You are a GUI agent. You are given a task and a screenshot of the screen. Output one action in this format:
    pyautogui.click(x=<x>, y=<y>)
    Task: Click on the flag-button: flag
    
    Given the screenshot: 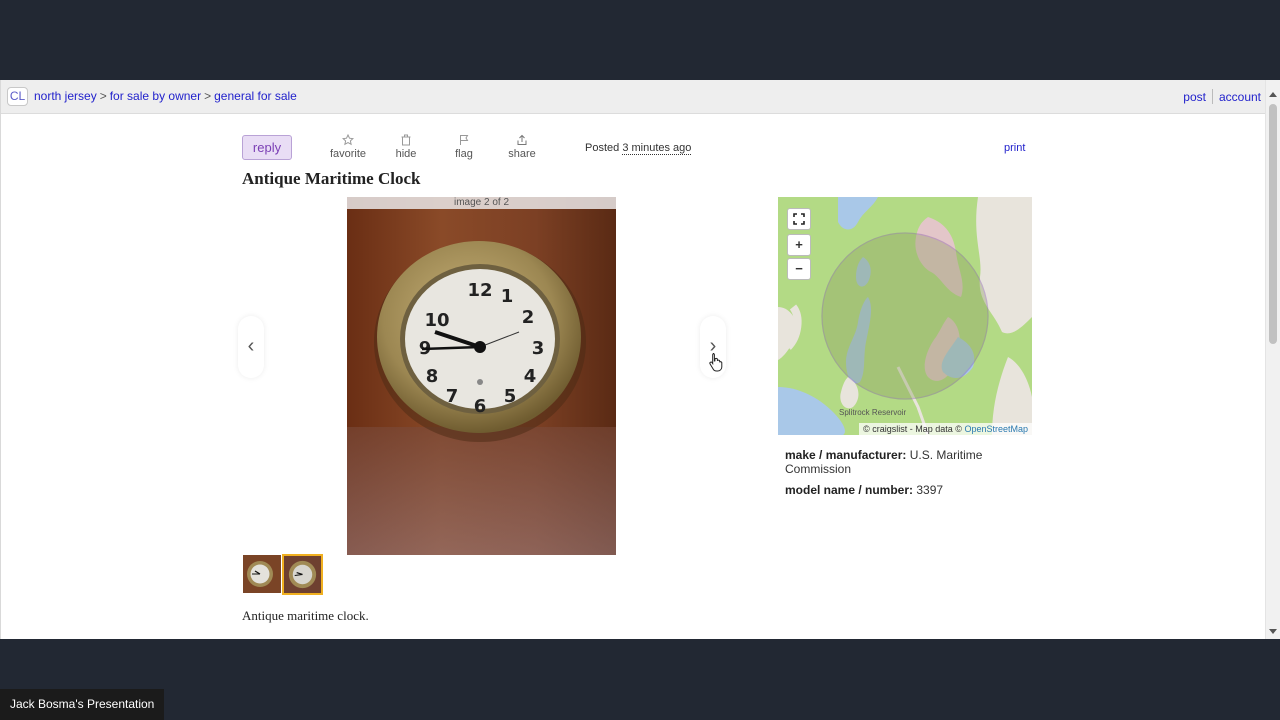 What is the action you would take?
    pyautogui.click(x=464, y=147)
    